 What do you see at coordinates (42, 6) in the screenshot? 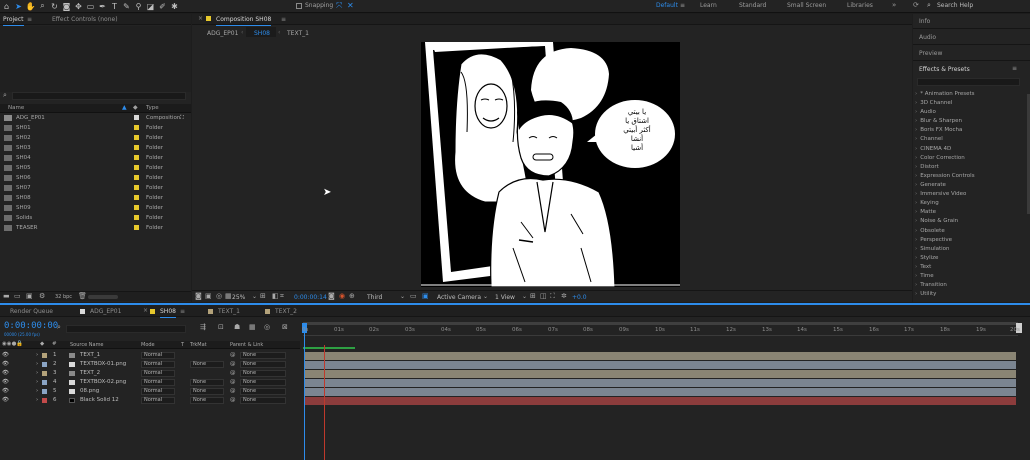
I see `zoom-tool-icon: ⌕` at bounding box center [42, 6].